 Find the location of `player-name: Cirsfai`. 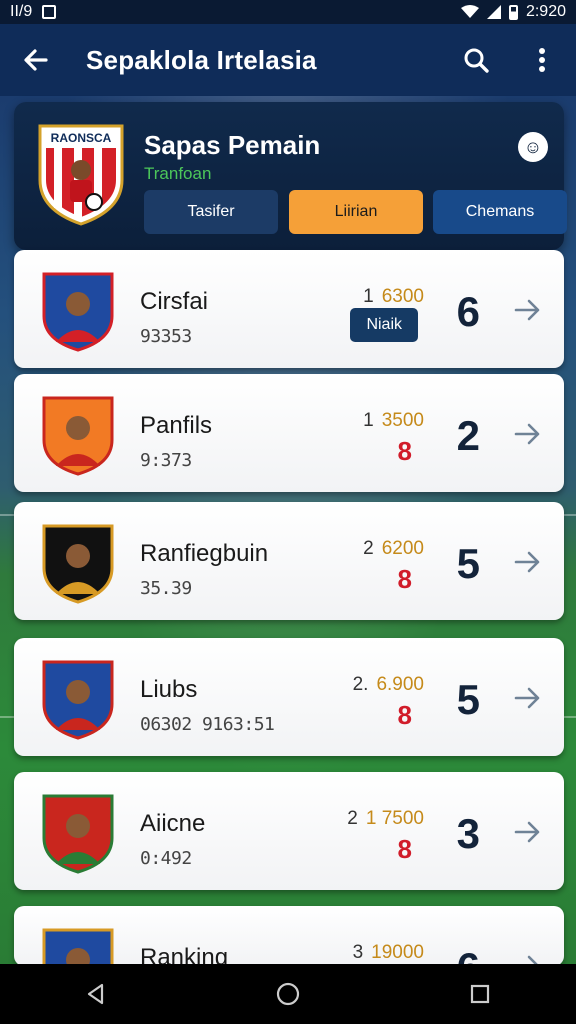

player-name: Cirsfai is located at coordinates (174, 301).